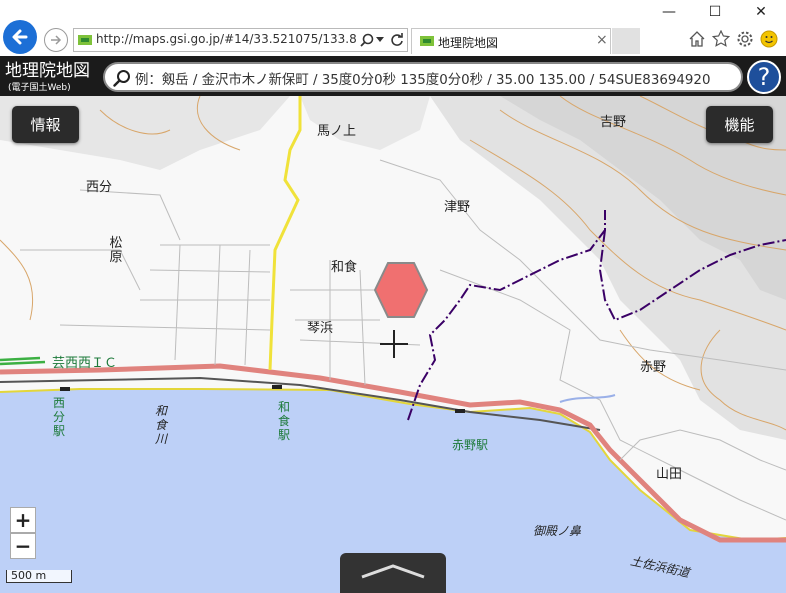  What do you see at coordinates (45, 124) in the screenshot?
I see `info-button: 情報` at bounding box center [45, 124].